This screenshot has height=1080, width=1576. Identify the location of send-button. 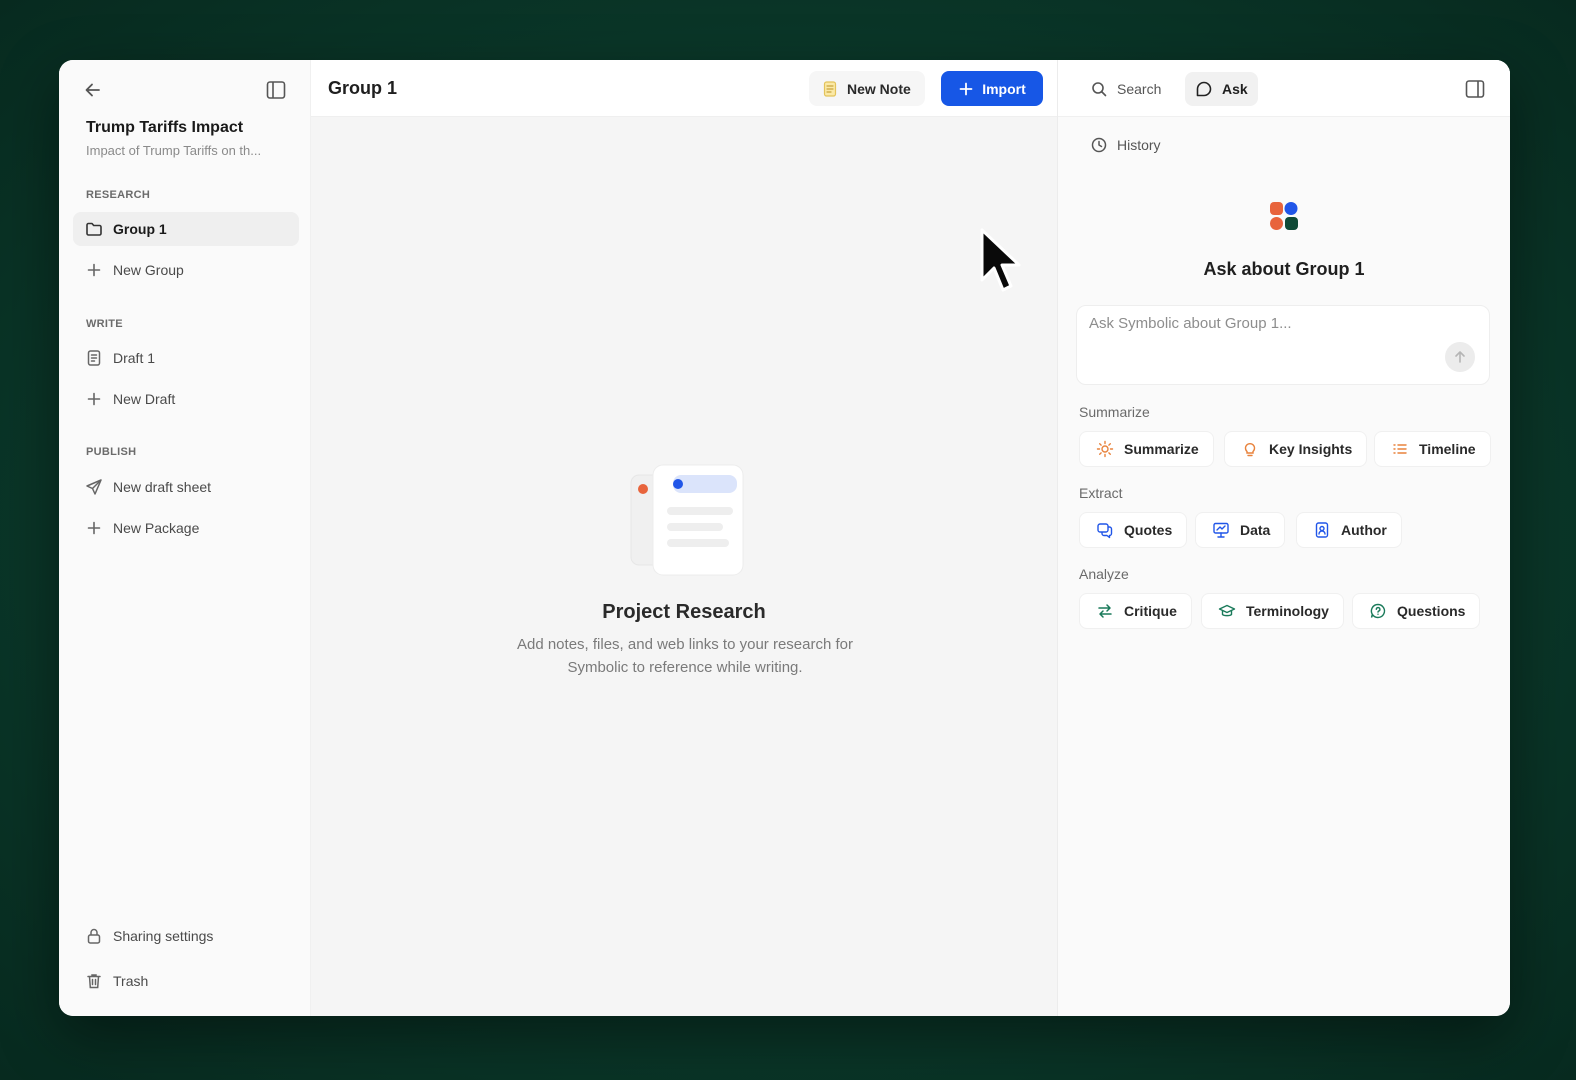
(1460, 357).